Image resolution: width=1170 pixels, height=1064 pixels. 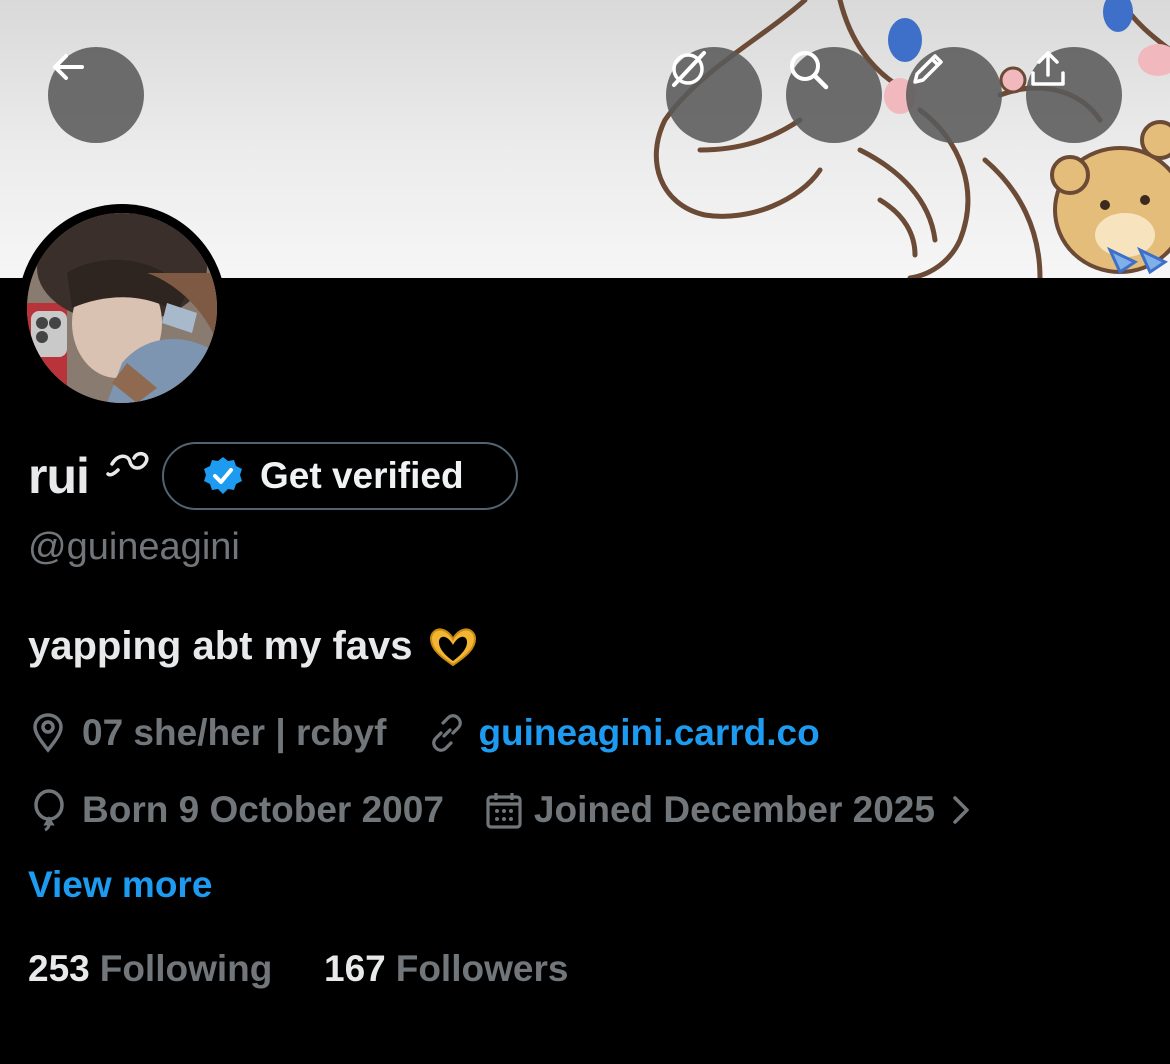 I want to click on following-count: 253, so click(x=59, y=968).